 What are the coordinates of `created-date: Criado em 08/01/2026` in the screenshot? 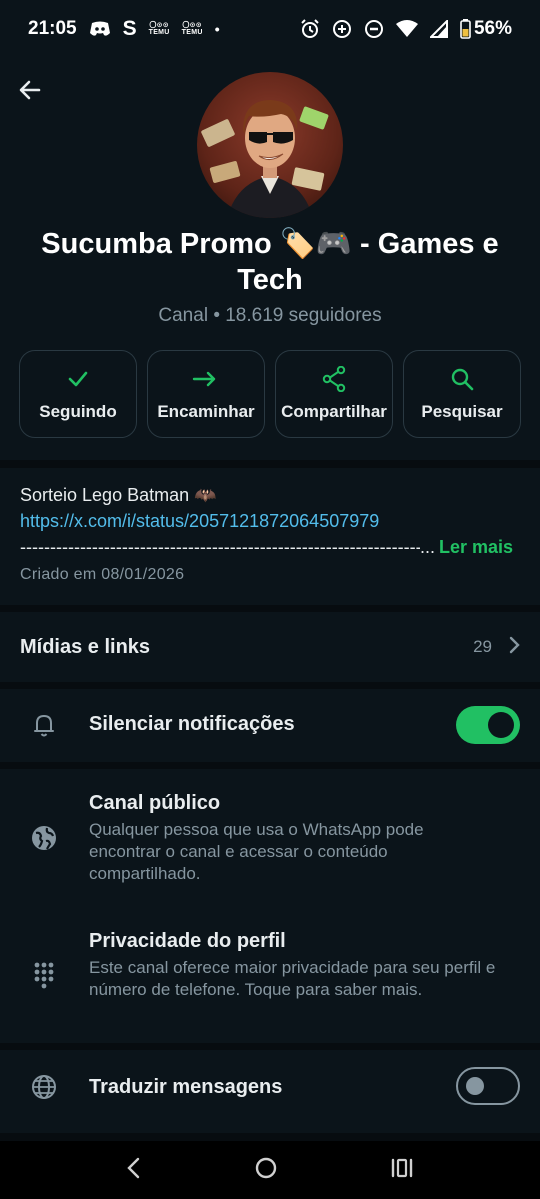 It's located at (102, 574).